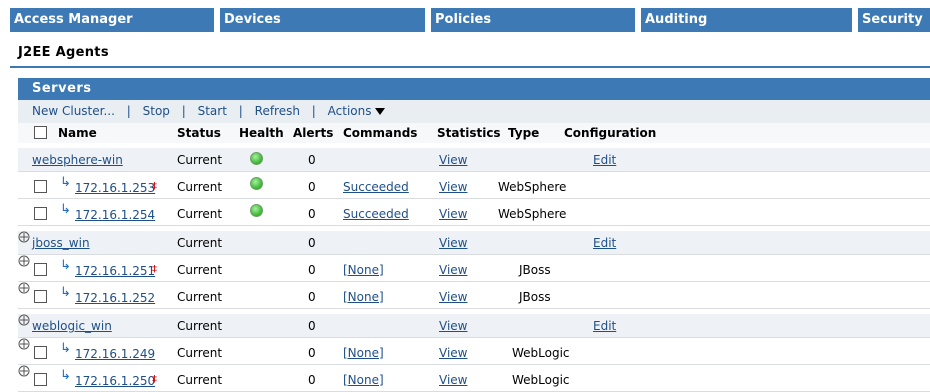 The image size is (930, 392). I want to click on server-link: 172.16.1.252, so click(115, 298).